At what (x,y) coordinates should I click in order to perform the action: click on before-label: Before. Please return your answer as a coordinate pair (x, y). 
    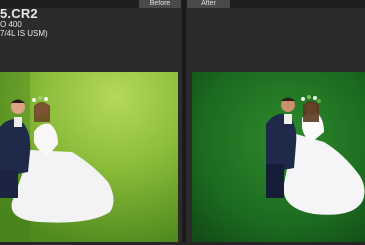
    Looking at the image, I should click on (160, 4).